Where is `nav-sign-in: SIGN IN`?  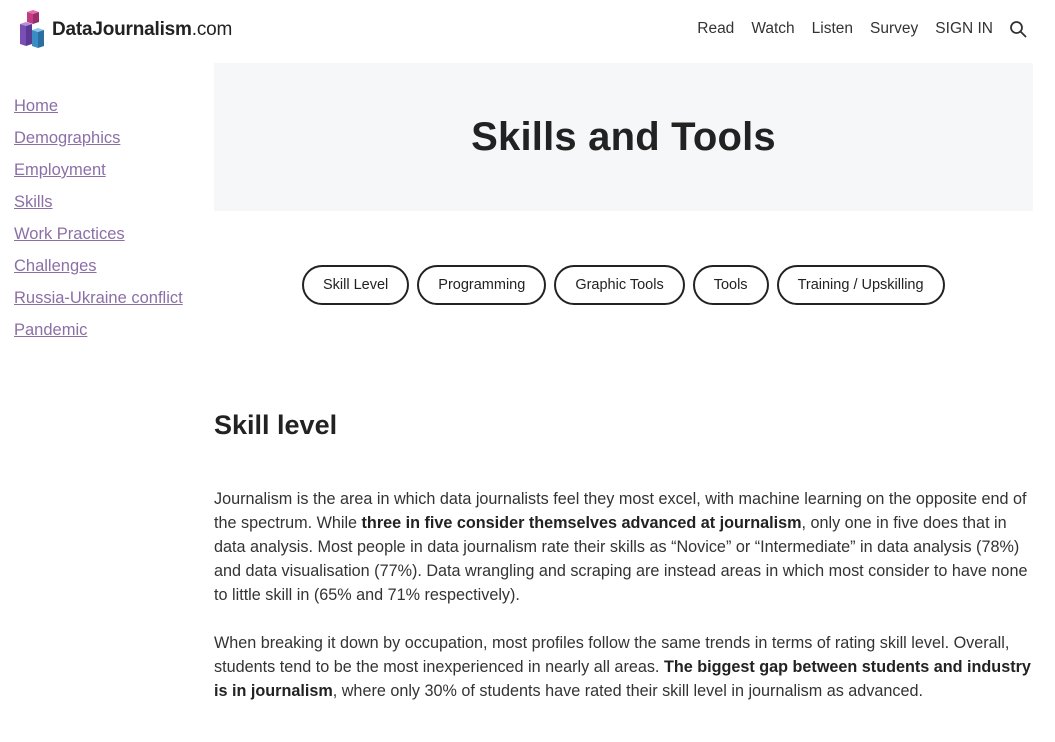
nav-sign-in: SIGN IN is located at coordinates (964, 29).